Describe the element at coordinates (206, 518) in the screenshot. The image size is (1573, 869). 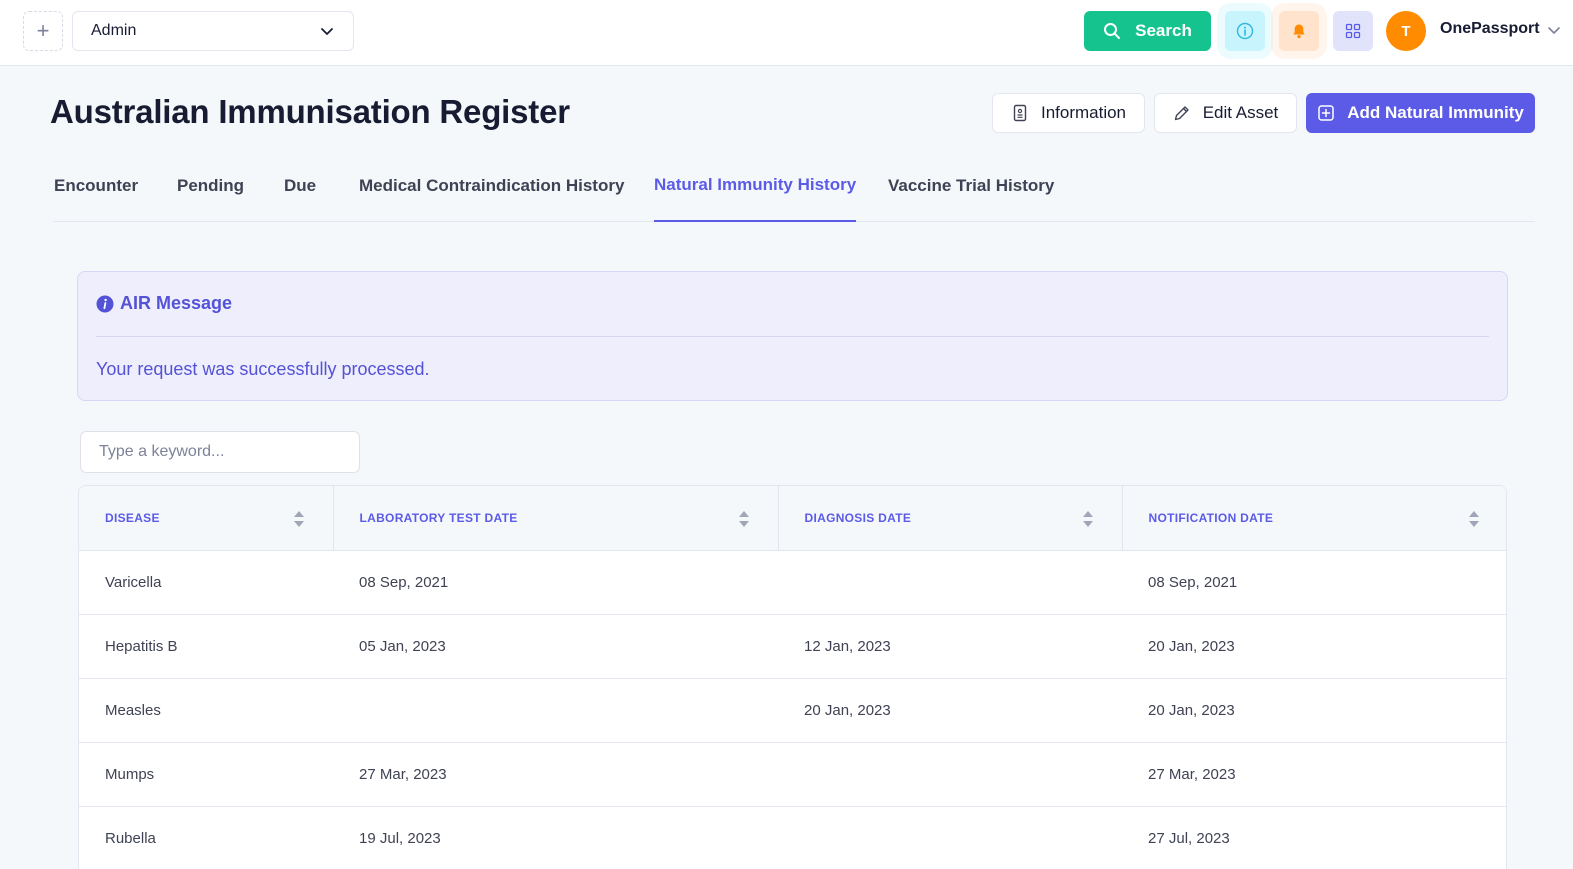
I see `column-header-disease: DISEASE` at that location.